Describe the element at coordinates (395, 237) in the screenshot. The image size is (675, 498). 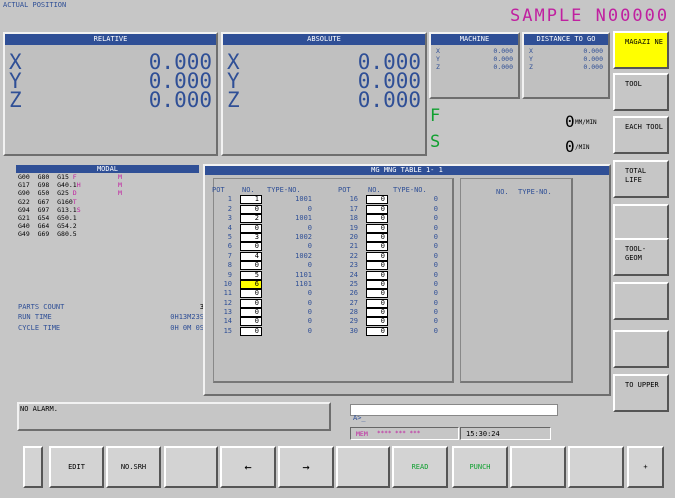
I see `mg-table-row: 20 0 0` at that location.